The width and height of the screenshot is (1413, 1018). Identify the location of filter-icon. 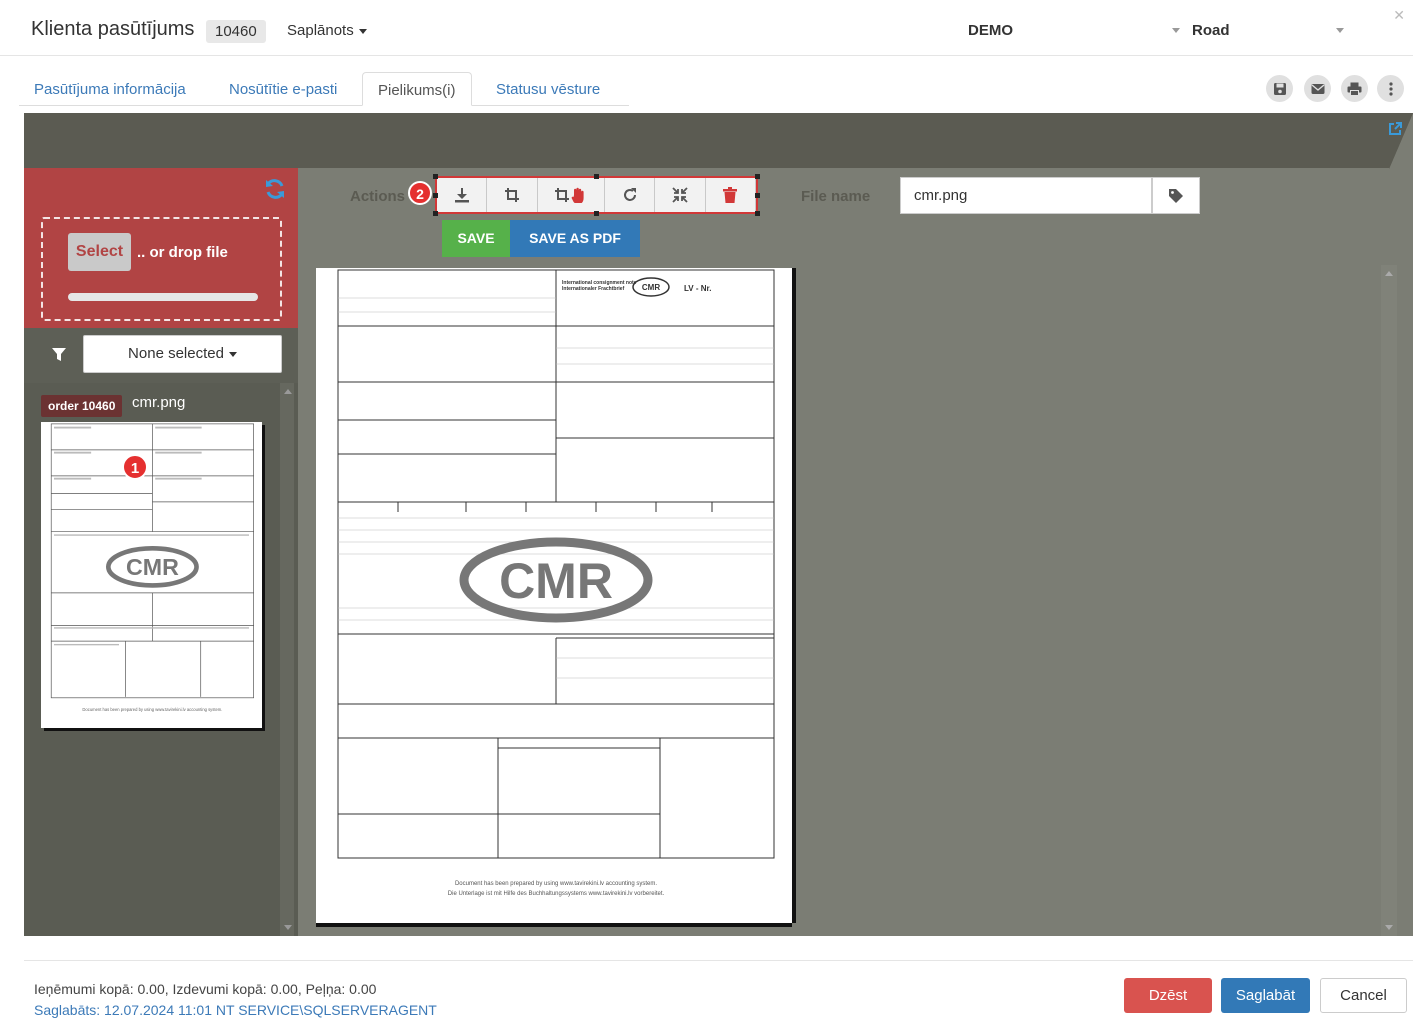
(59, 354).